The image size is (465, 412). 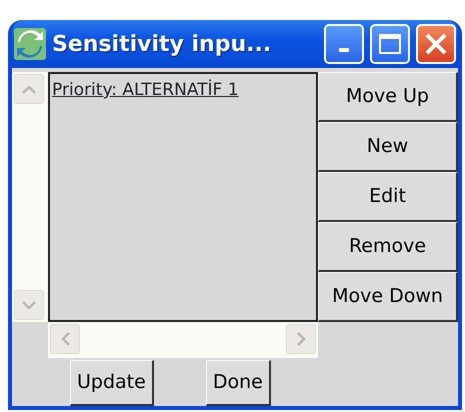 I want to click on close-button, so click(x=436, y=44).